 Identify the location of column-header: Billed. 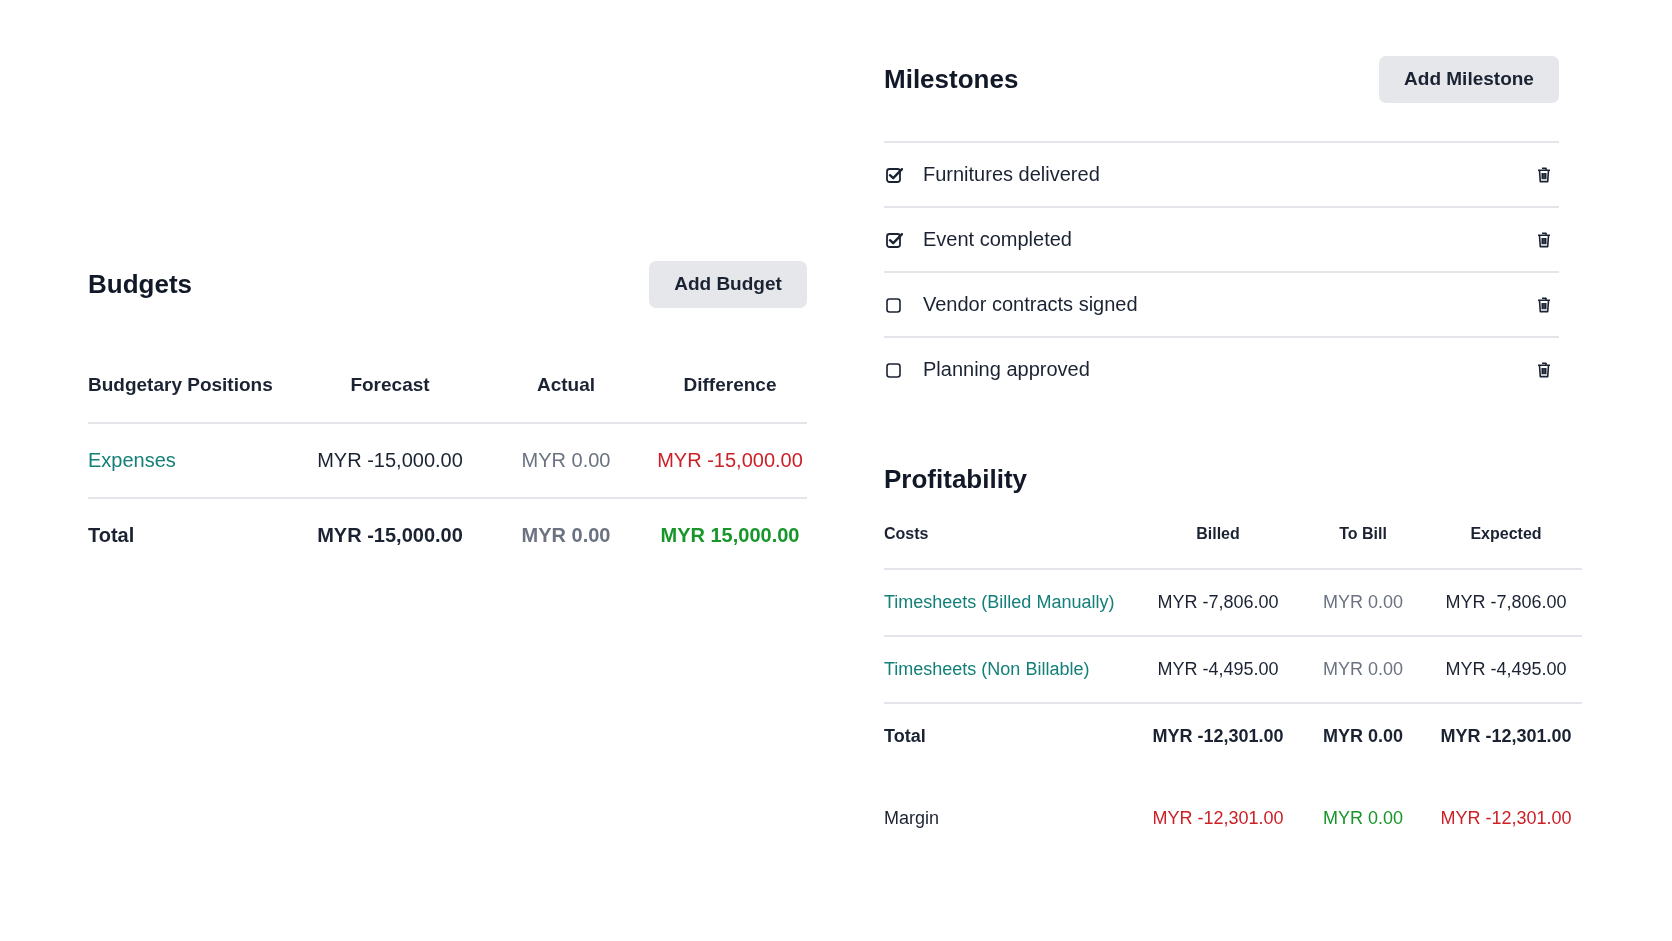
(1218, 534).